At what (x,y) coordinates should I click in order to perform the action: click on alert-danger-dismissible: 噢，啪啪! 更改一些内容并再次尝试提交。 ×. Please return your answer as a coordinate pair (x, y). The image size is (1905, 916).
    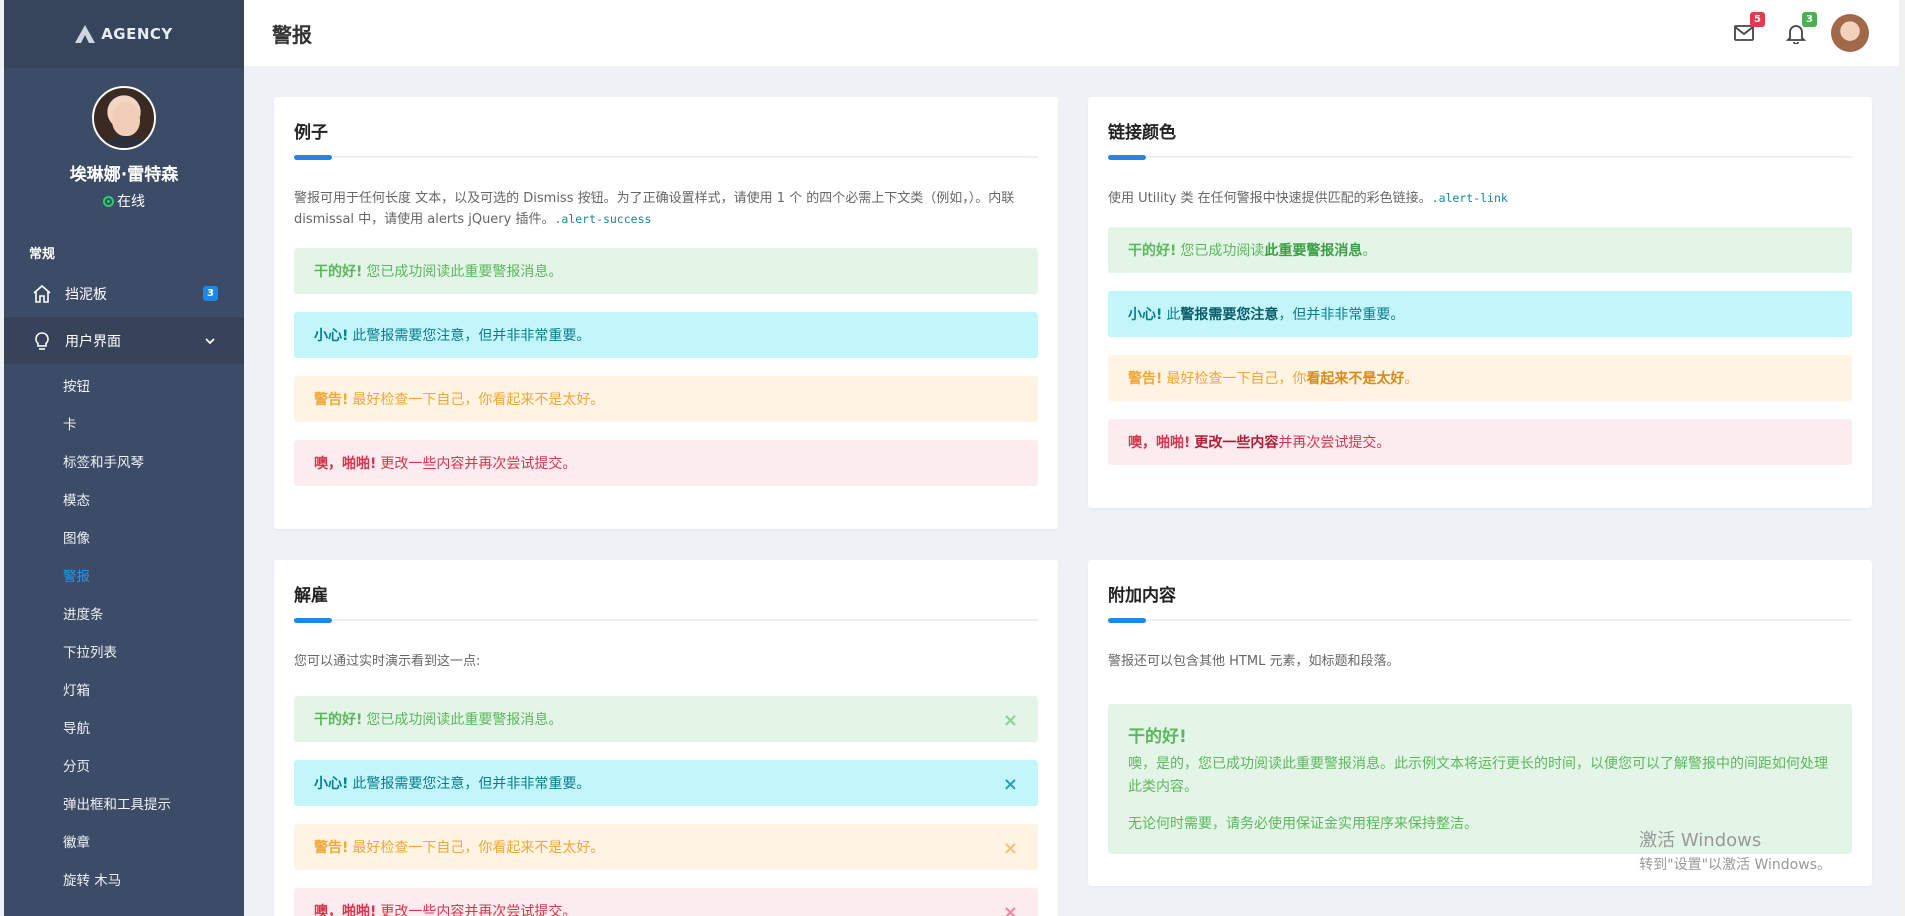
    Looking at the image, I should click on (666, 902).